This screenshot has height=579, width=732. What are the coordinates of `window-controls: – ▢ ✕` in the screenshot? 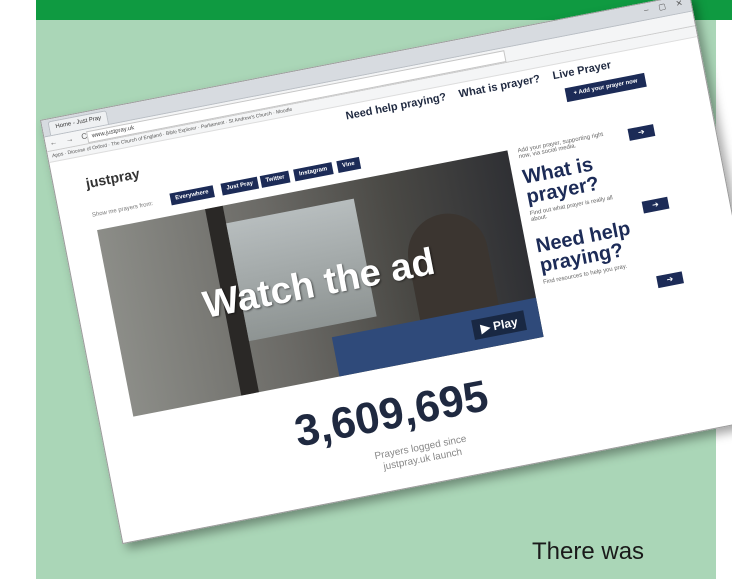 It's located at (665, 7).